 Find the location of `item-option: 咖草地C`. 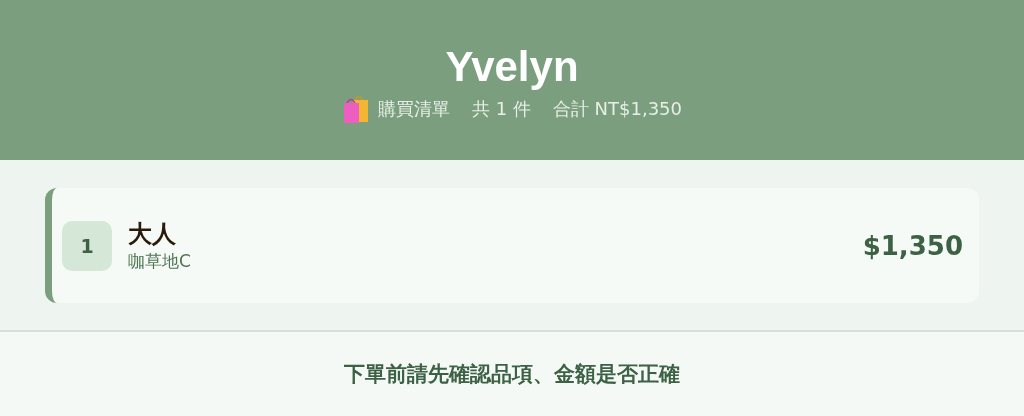

item-option: 咖草地C is located at coordinates (495, 260).